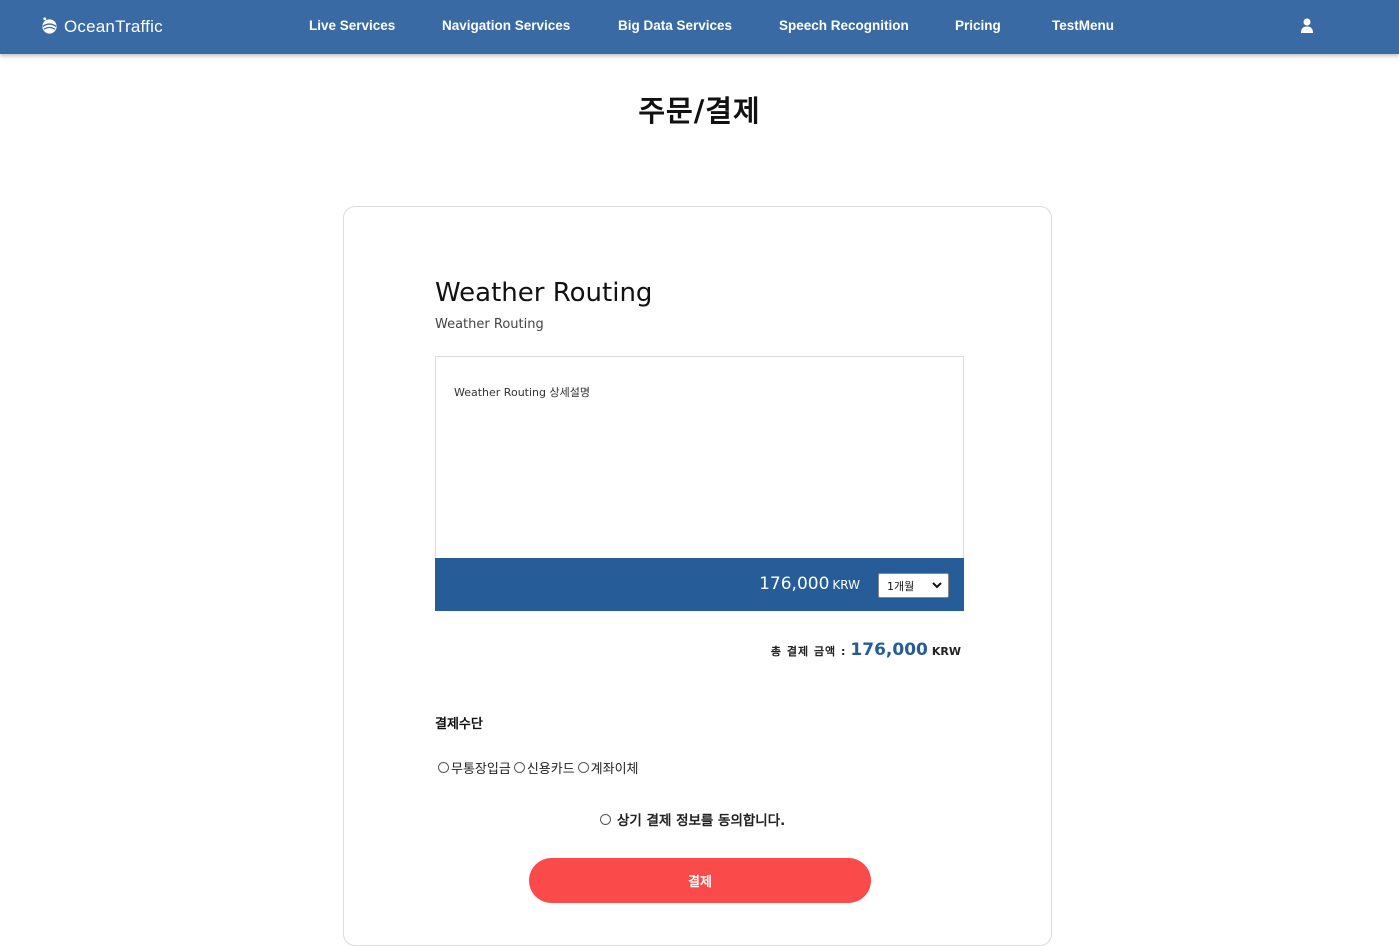 The height and width of the screenshot is (946, 1399). I want to click on payment-option-label: 신용카드, so click(550, 769).